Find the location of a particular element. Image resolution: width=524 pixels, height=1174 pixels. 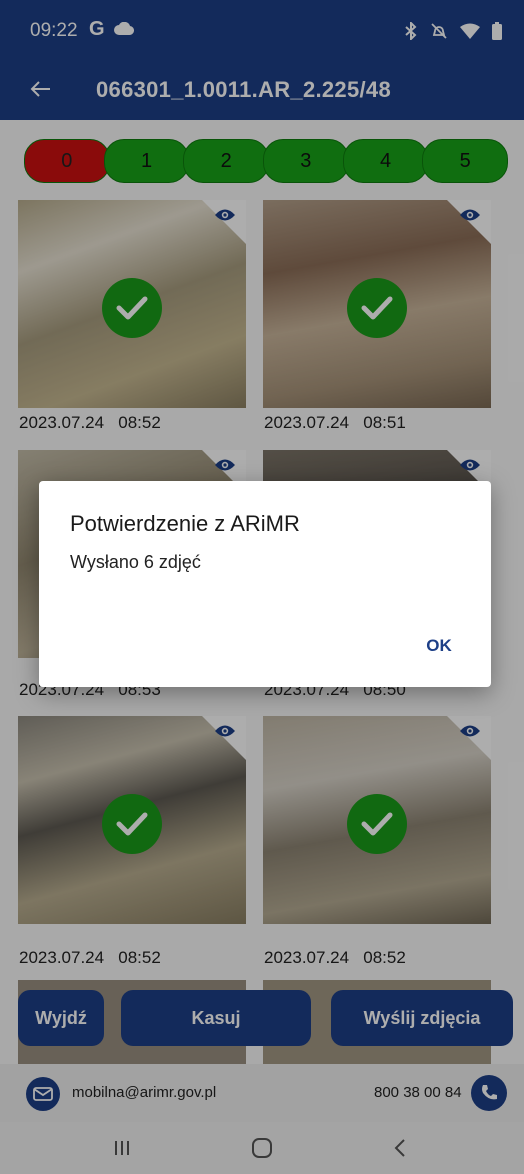

dialog-title: Potwierdzenie z ARiMR is located at coordinates (185, 523).